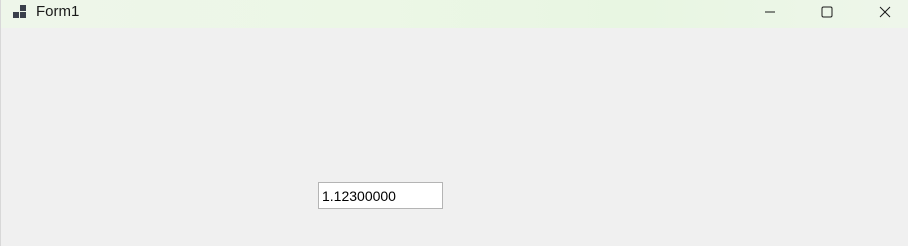 This screenshot has height=246, width=908. Describe the element at coordinates (58, 11) in the screenshot. I see `window-title: Form1` at that location.